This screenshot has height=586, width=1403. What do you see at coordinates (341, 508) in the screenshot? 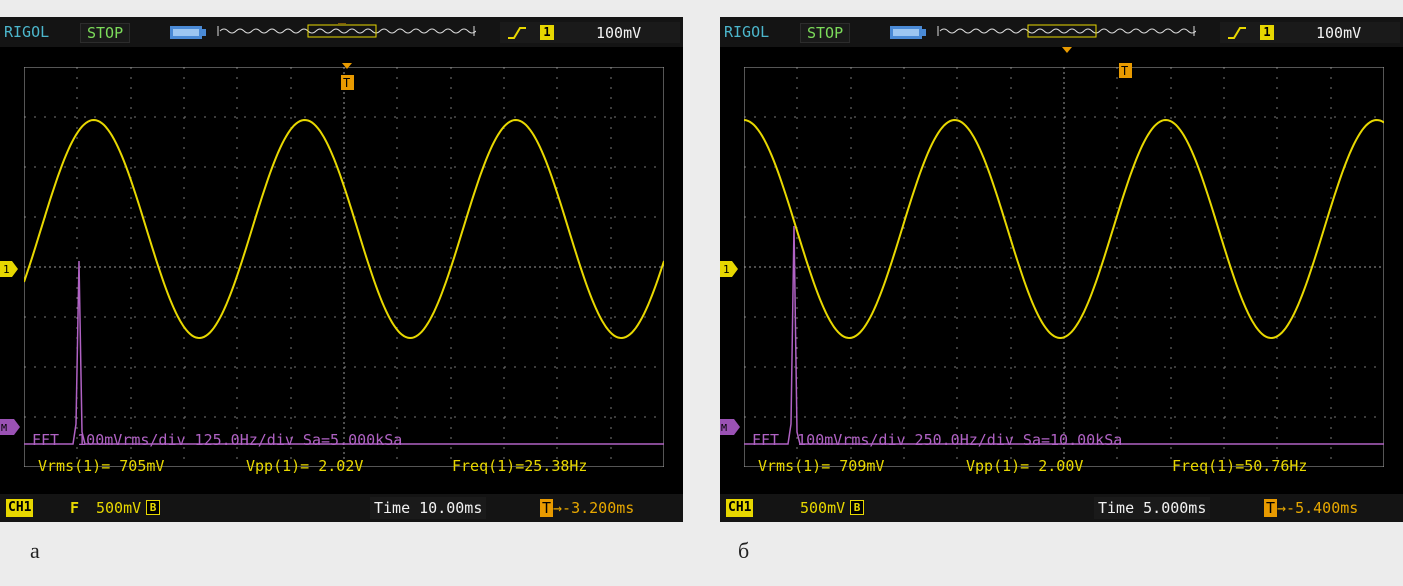
I see `bottom-status-bar: CH1 F 500mV B Time 10.00ms T →-3.200ms` at bounding box center [341, 508].